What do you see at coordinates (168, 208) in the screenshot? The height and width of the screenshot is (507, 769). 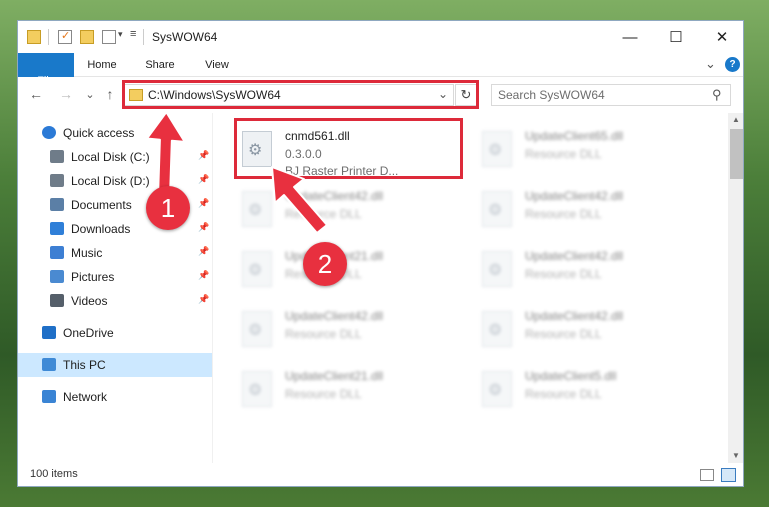 I see `step-marker-1: 1` at bounding box center [168, 208].